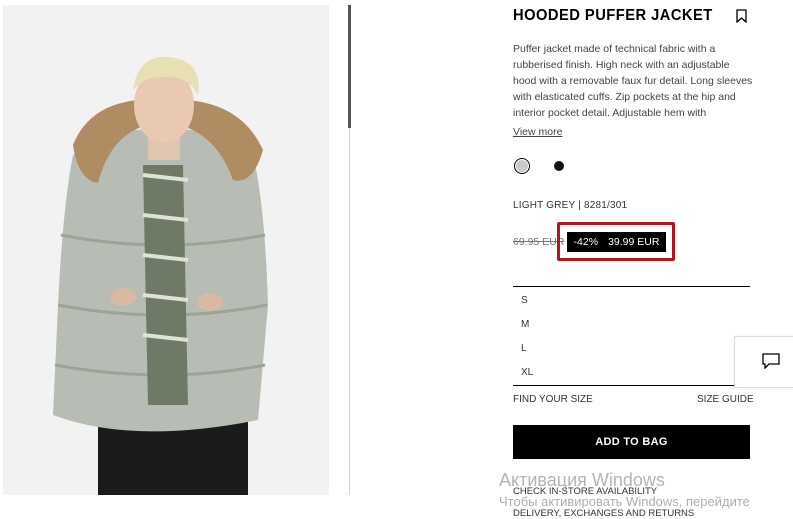 The height and width of the screenshot is (519, 793). Describe the element at coordinates (586, 242) in the screenshot. I see `discount-percentage: -42%` at that location.